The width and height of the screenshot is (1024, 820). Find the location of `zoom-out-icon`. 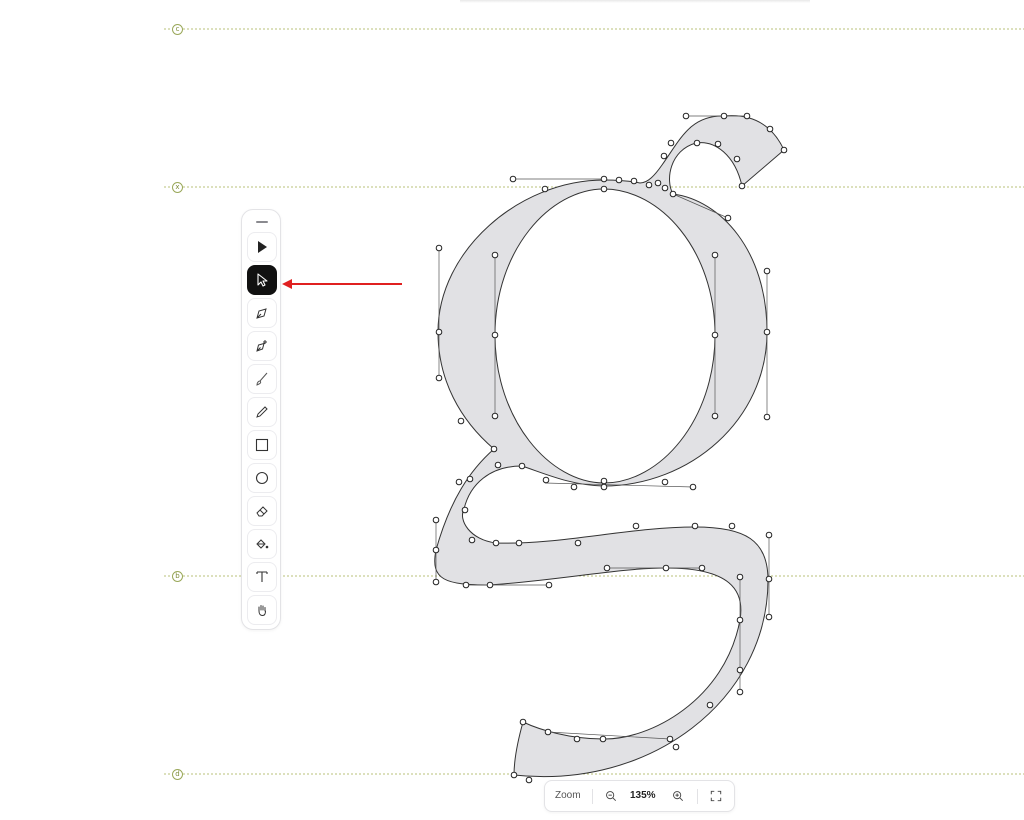

zoom-out-icon is located at coordinates (611, 796).